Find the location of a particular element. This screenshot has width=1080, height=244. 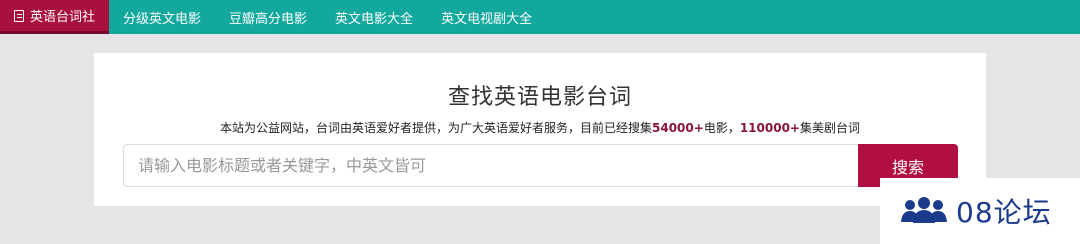

document-icon is located at coordinates (19, 15).